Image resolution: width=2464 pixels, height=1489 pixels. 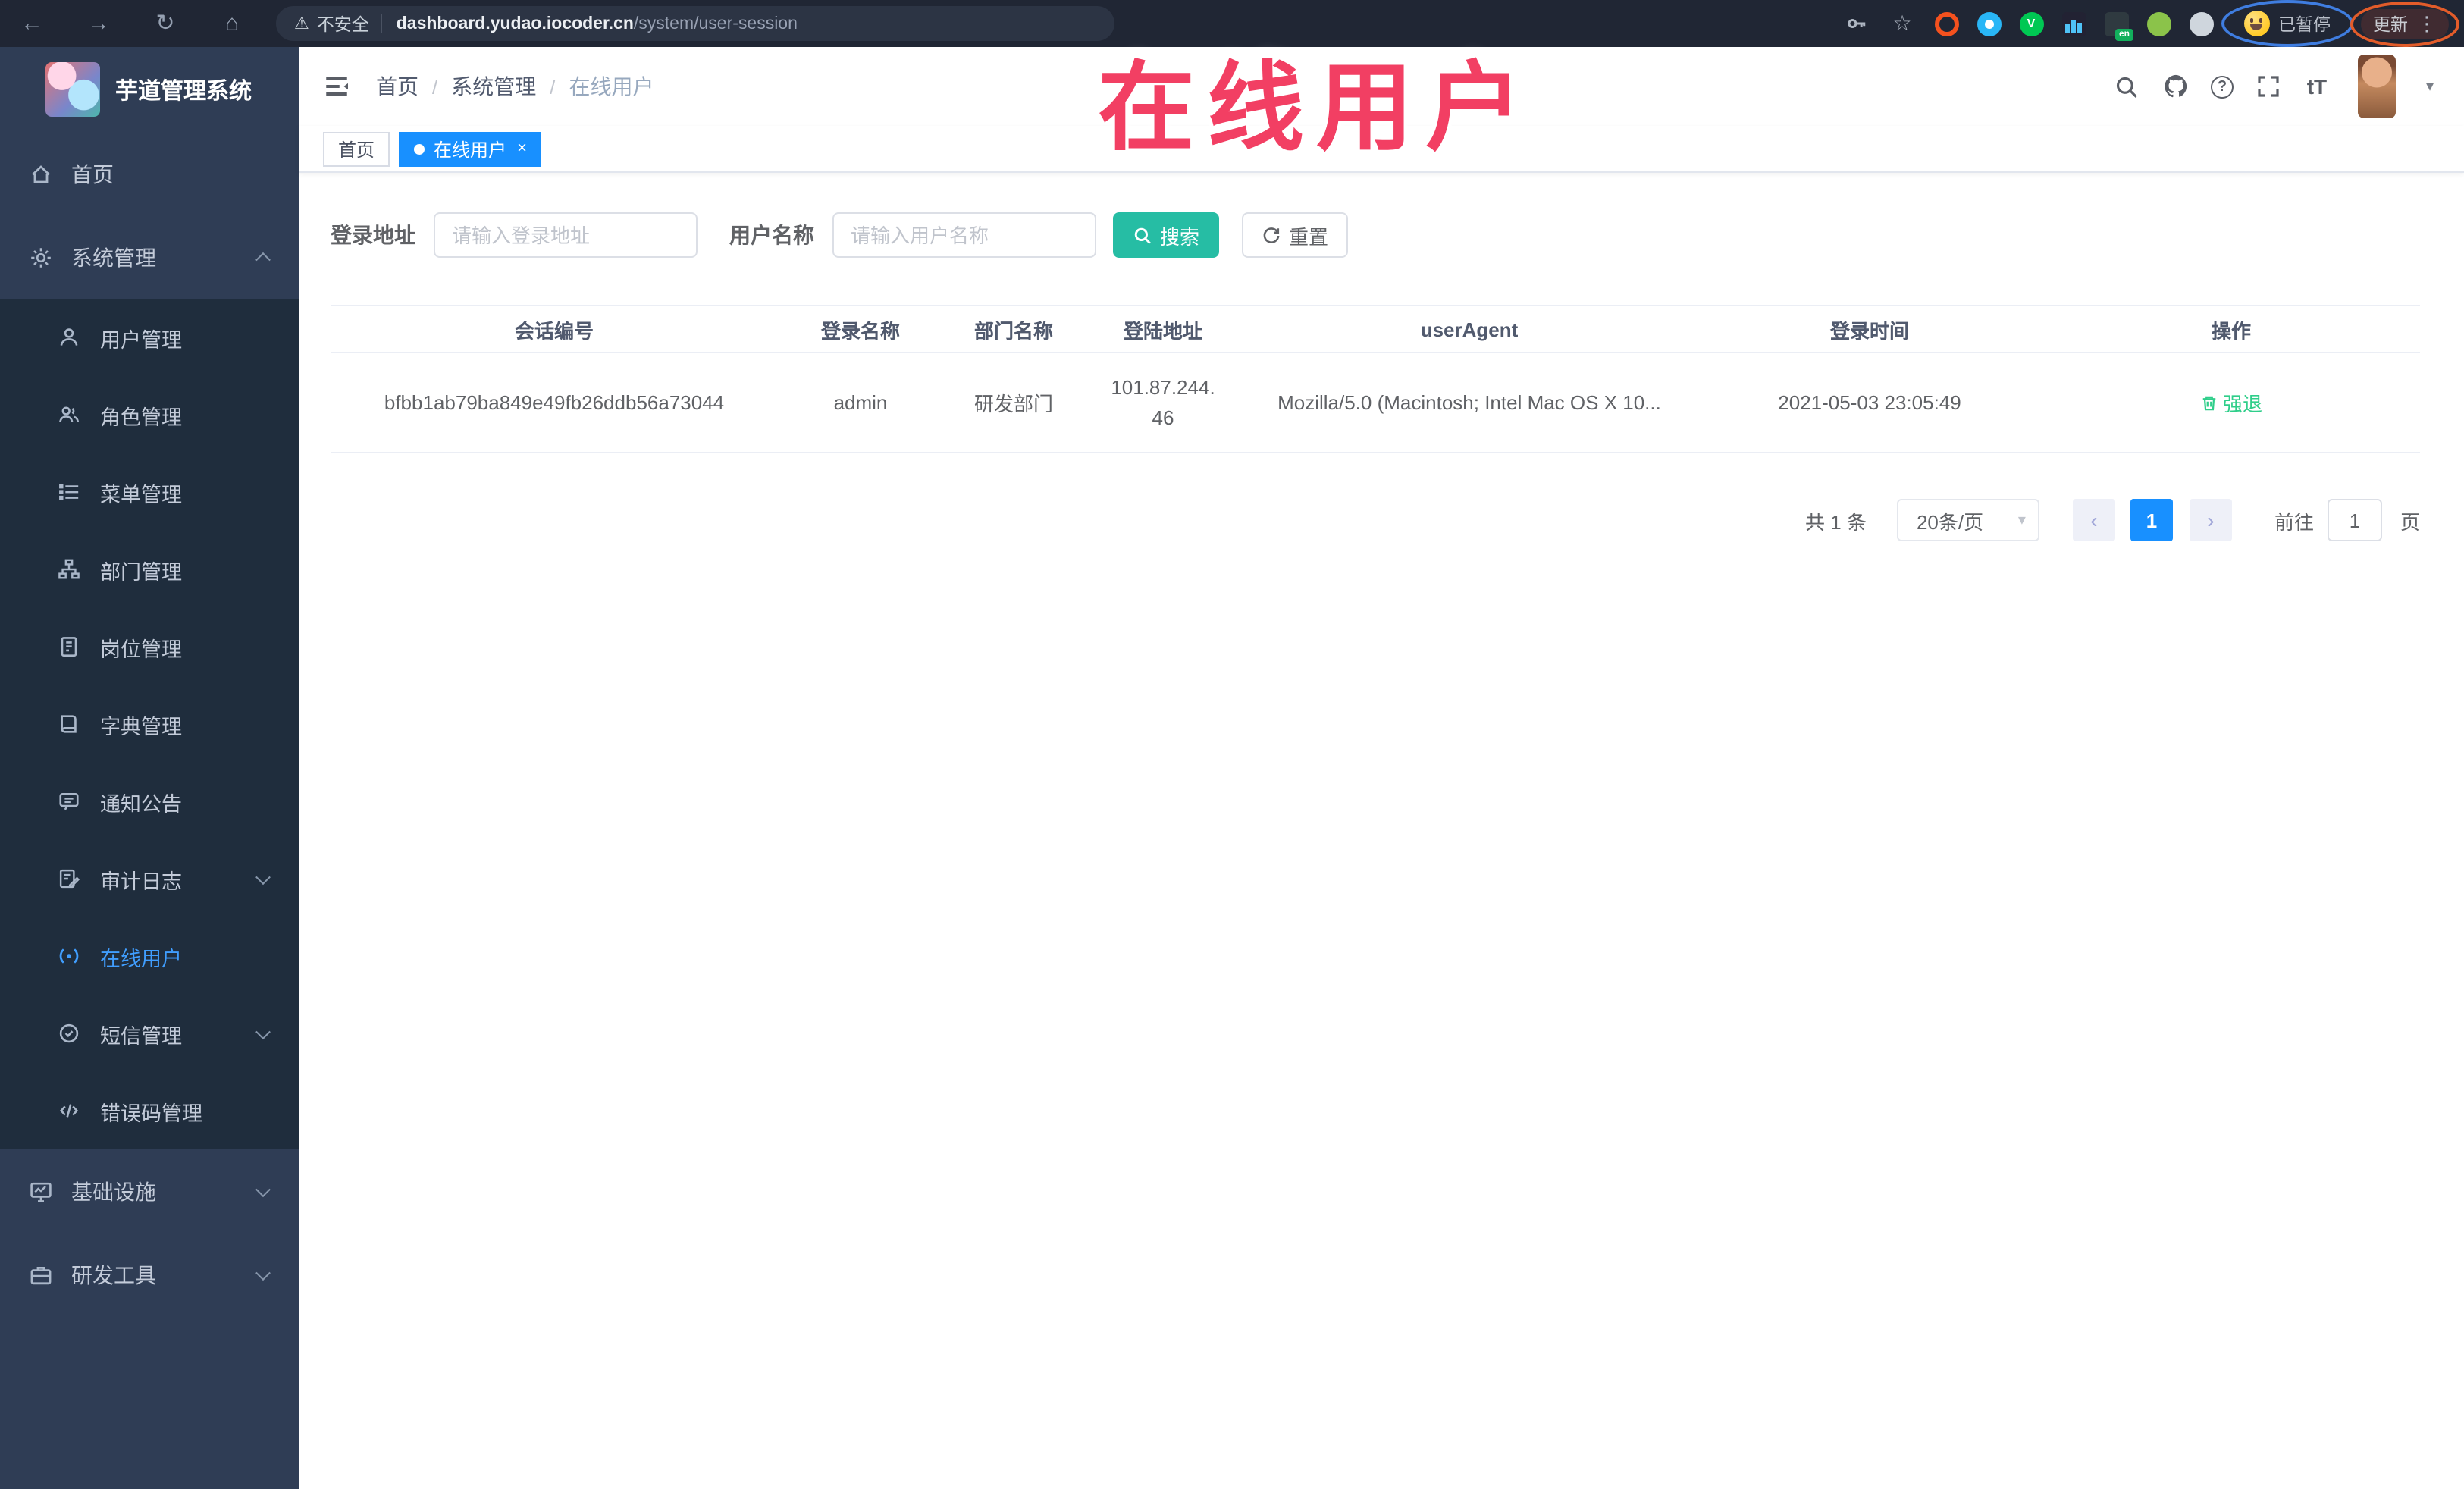 What do you see at coordinates (2294, 522) in the screenshot?
I see `goto-label: 前往` at bounding box center [2294, 522].